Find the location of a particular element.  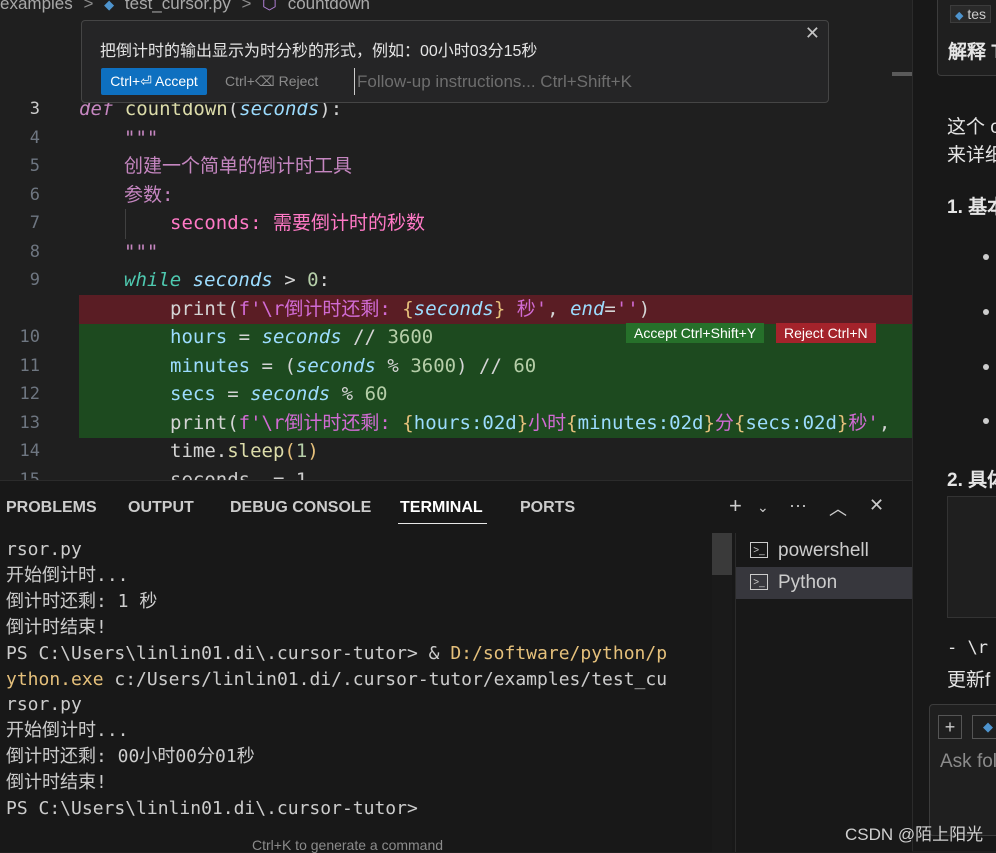

chat-title: 解释 T is located at coordinates (972, 52).